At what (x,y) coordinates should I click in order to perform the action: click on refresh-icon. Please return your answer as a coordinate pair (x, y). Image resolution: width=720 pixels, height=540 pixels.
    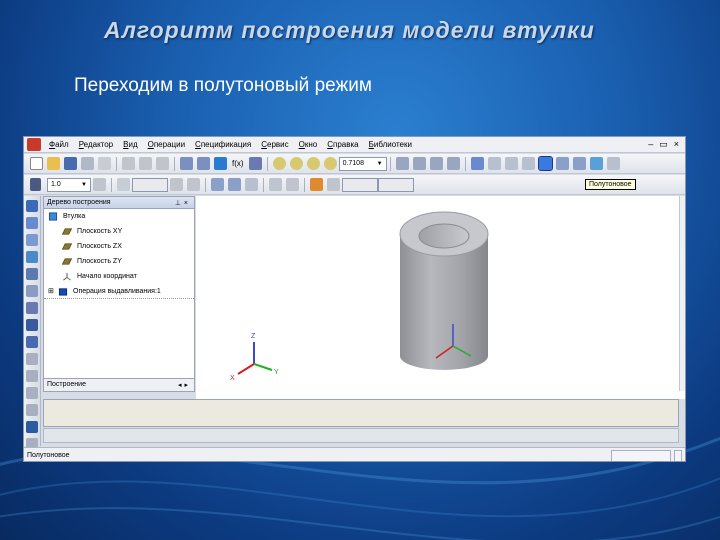
    Looking at the image, I should click on (453, 163).